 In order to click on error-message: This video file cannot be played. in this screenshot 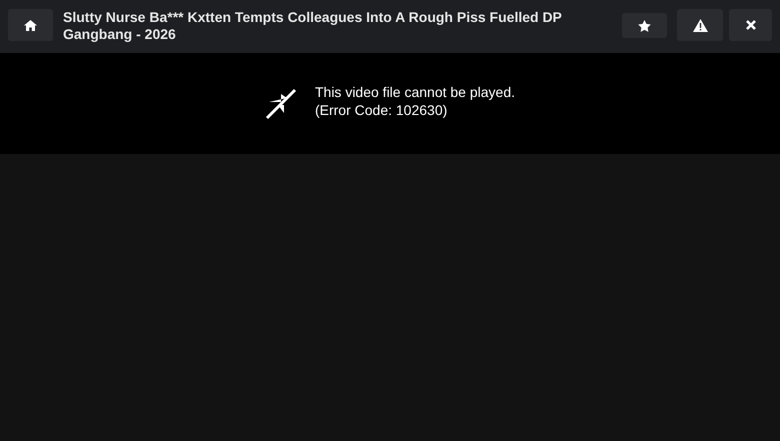, I will do `click(414, 91)`.